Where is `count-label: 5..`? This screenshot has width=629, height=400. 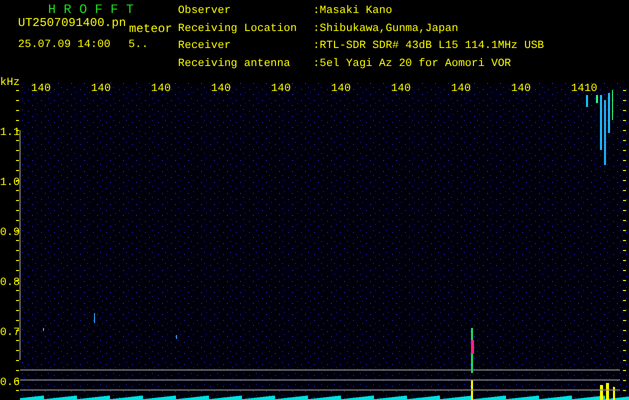 count-label: 5.. is located at coordinates (138, 45).